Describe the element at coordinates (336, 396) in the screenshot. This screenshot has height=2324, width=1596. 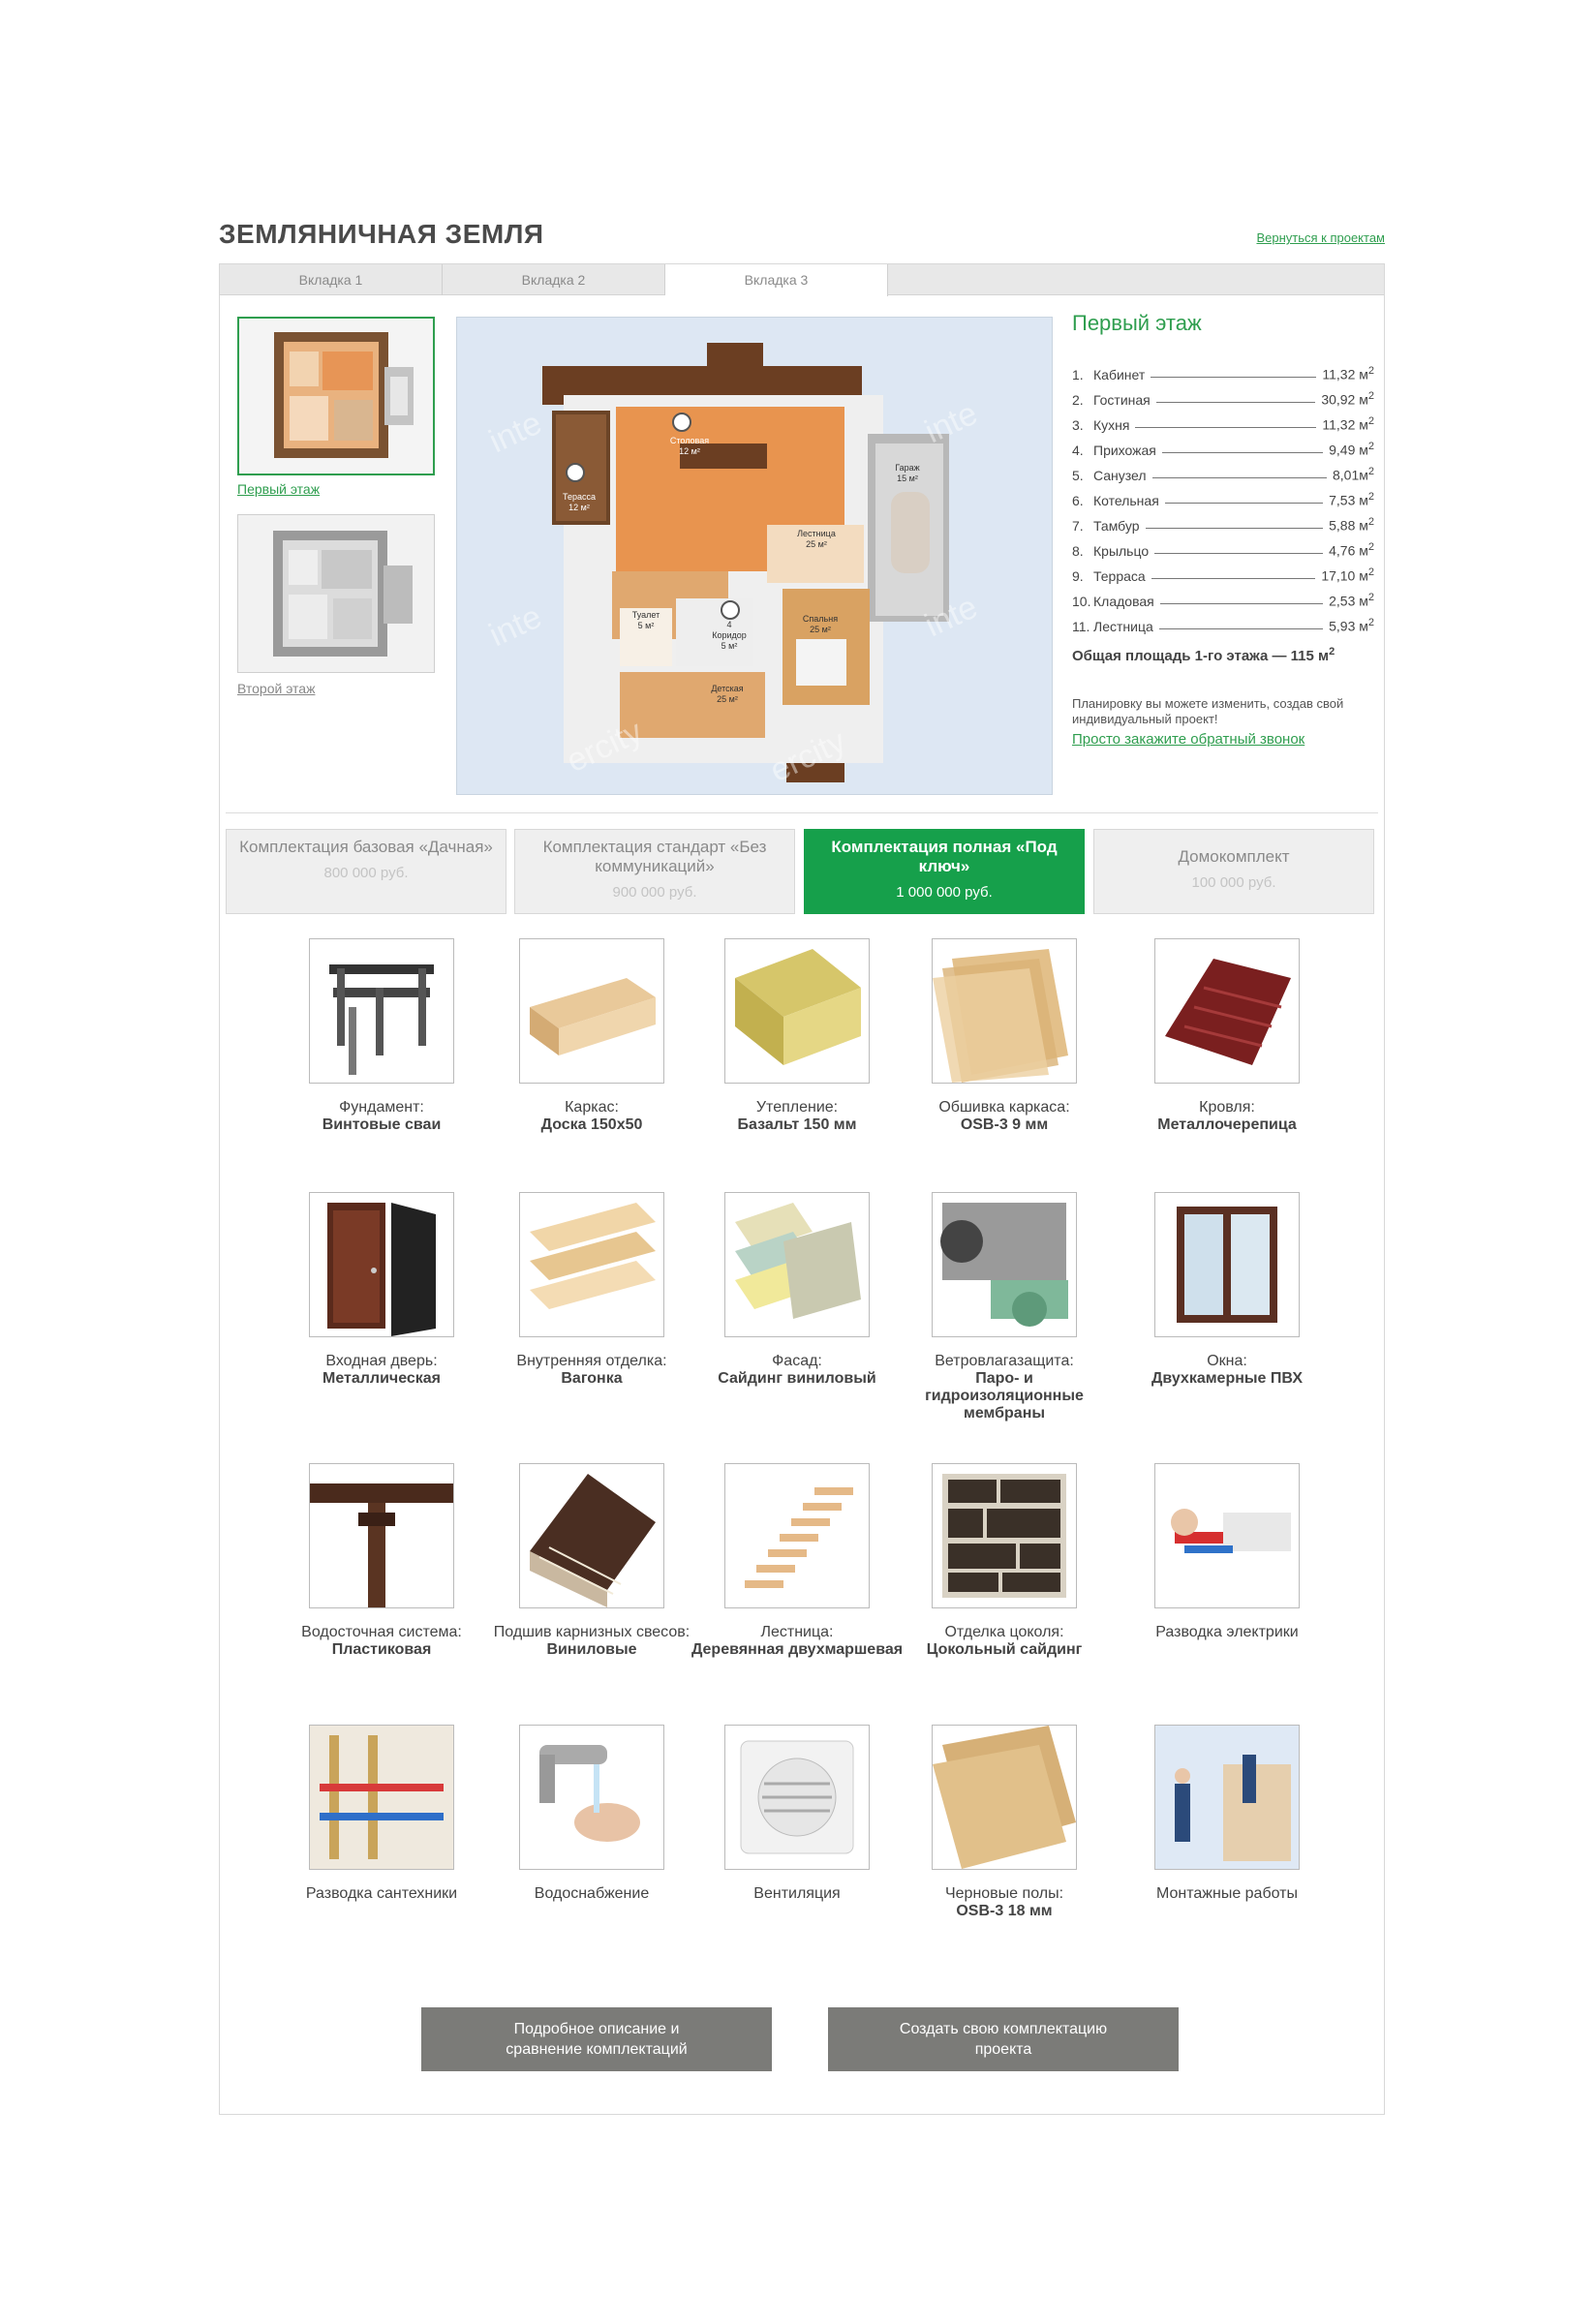
I see `first-floor-thumbnail` at that location.